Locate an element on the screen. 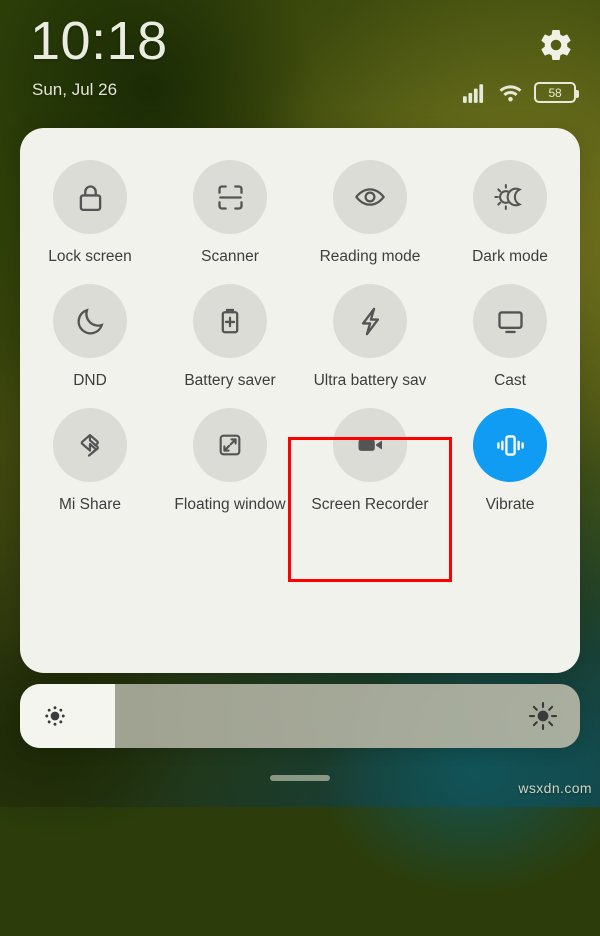  lock-icon is located at coordinates (90, 197).